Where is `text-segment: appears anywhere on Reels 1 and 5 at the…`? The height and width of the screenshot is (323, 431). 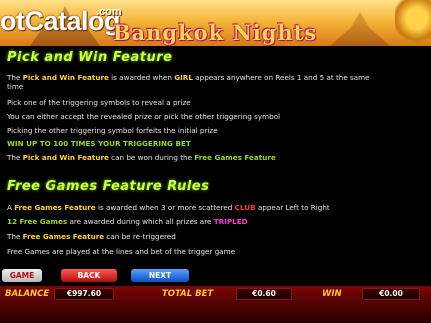
text-segment: appears anywhere on Reels 1 and 5 at the… is located at coordinates (281, 77).